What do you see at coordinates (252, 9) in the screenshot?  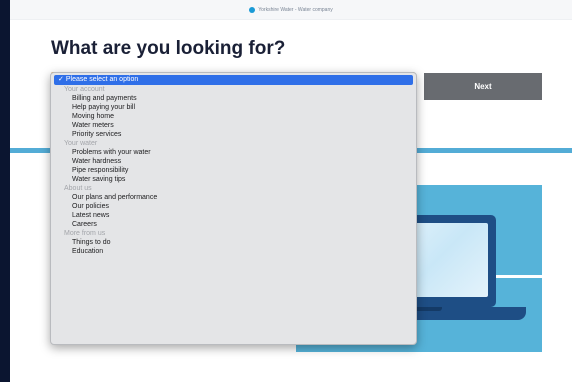 I see `yorkshire-water-logo-icon` at bounding box center [252, 9].